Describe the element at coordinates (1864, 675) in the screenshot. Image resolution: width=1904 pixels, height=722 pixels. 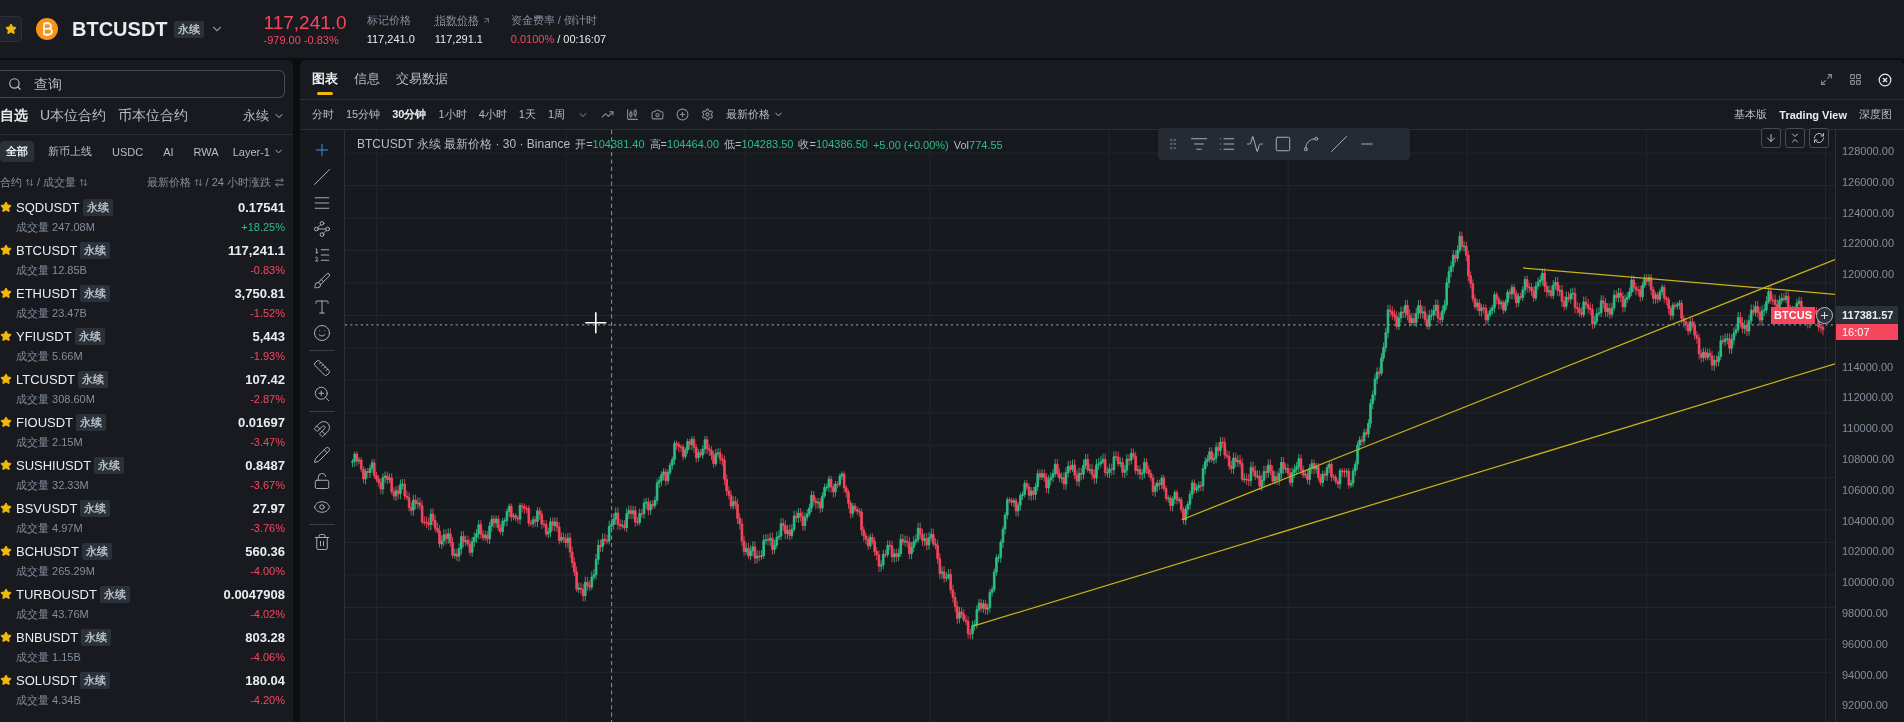
I see `price-tick: 94000.00` at that location.